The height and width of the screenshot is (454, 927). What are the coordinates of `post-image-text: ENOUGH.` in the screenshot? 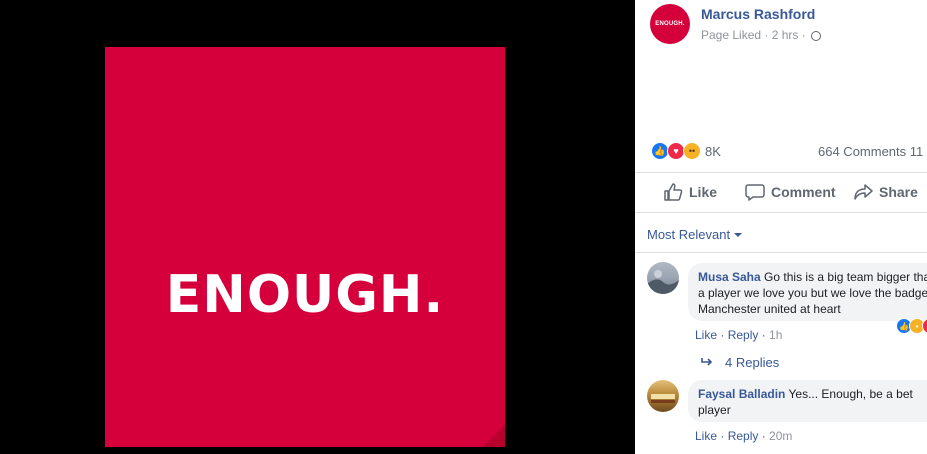 It's located at (305, 295).